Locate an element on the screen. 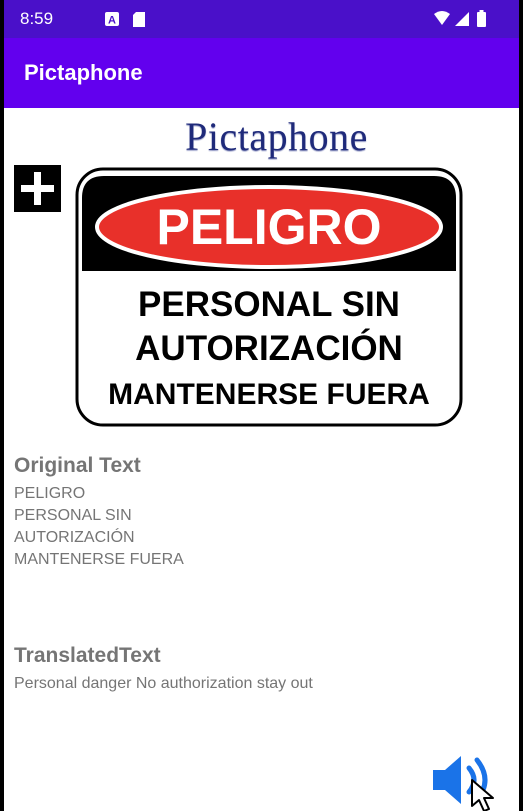 The width and height of the screenshot is (523, 811). app-bar: Pictaphone is located at coordinates (261, 73).